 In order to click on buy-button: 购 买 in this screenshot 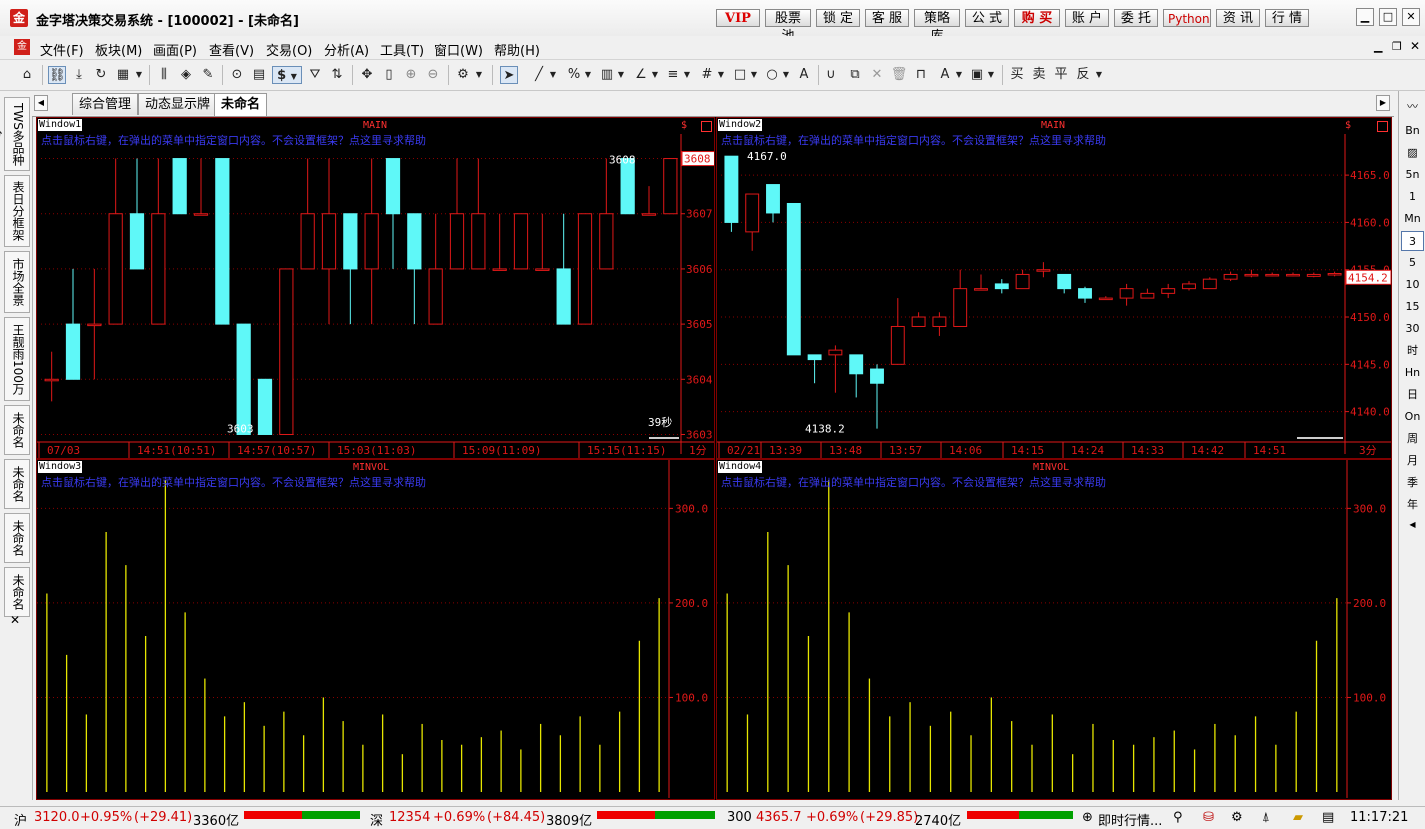, I will do `click(1037, 18)`.